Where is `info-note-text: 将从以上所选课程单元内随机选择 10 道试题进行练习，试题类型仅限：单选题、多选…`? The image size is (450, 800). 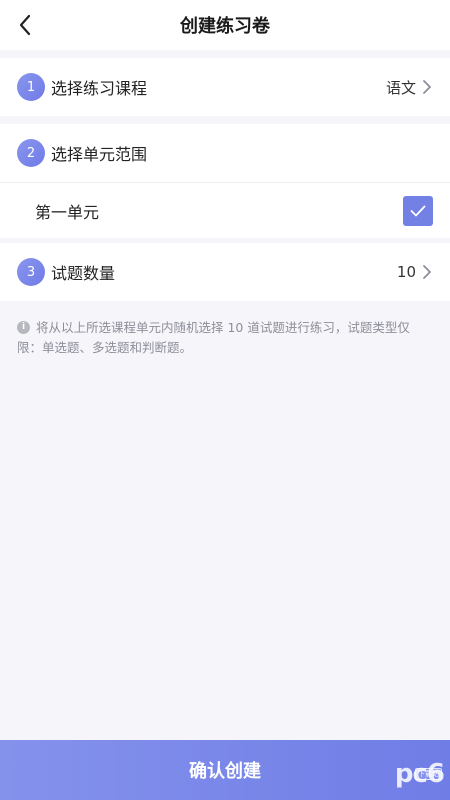
info-note-text: 将从以上所选课程单元内随机选择 10 道试题进行练习，试题类型仅限：单选题、多选… is located at coordinates (213, 337).